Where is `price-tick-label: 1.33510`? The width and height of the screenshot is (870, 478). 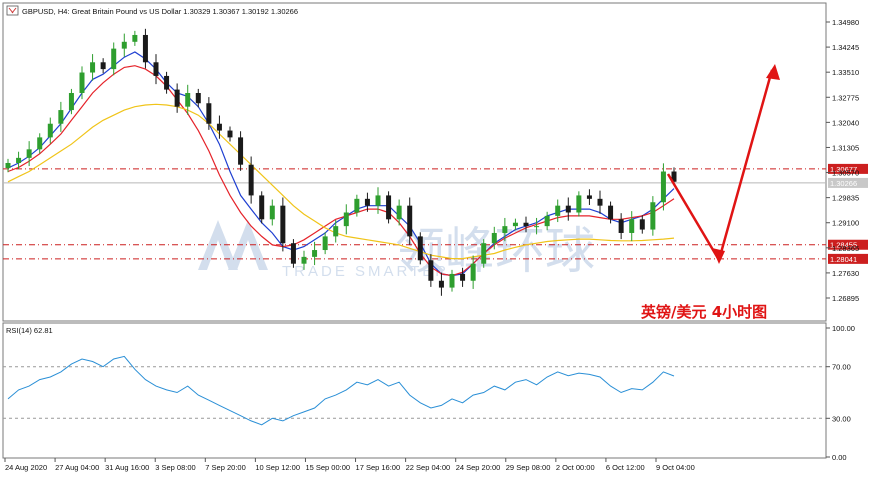 price-tick-label: 1.33510 is located at coordinates (845, 72).